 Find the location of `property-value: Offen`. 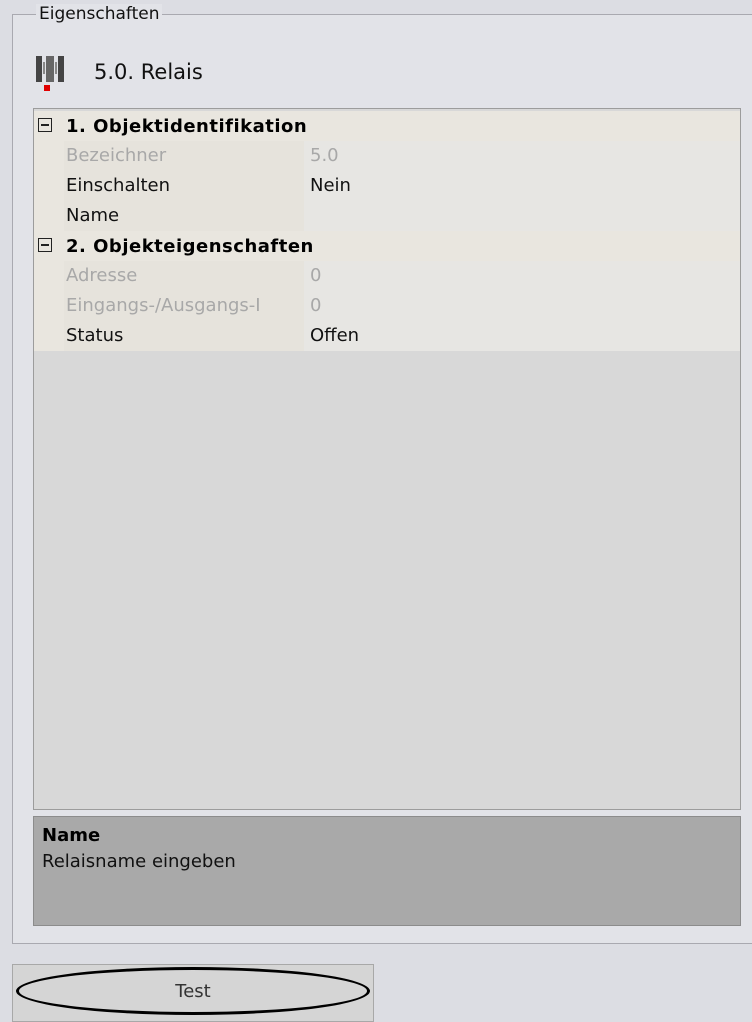

property-value: Offen is located at coordinates (334, 336).